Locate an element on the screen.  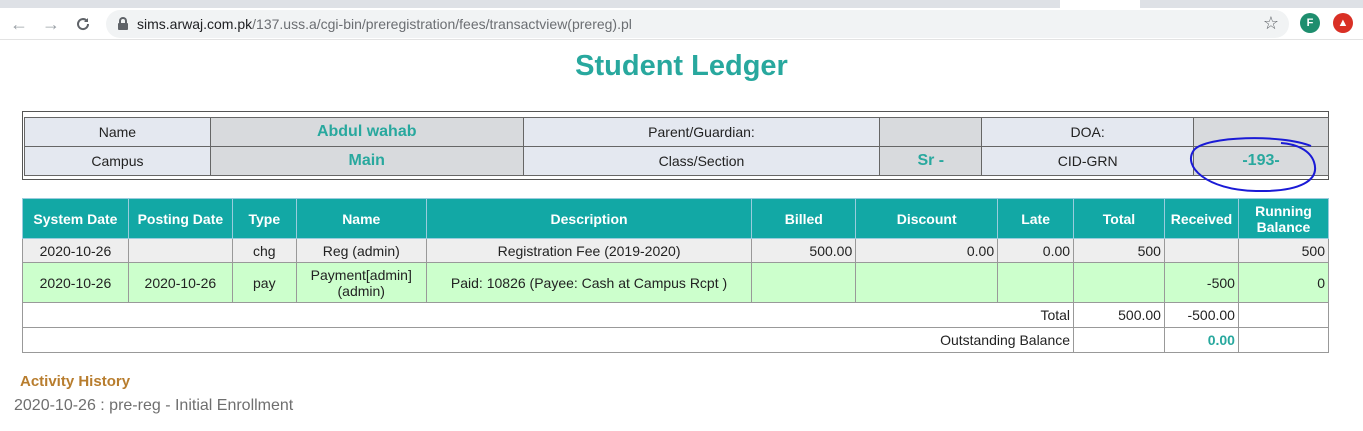
star-icon: ☆ is located at coordinates (1271, 23).